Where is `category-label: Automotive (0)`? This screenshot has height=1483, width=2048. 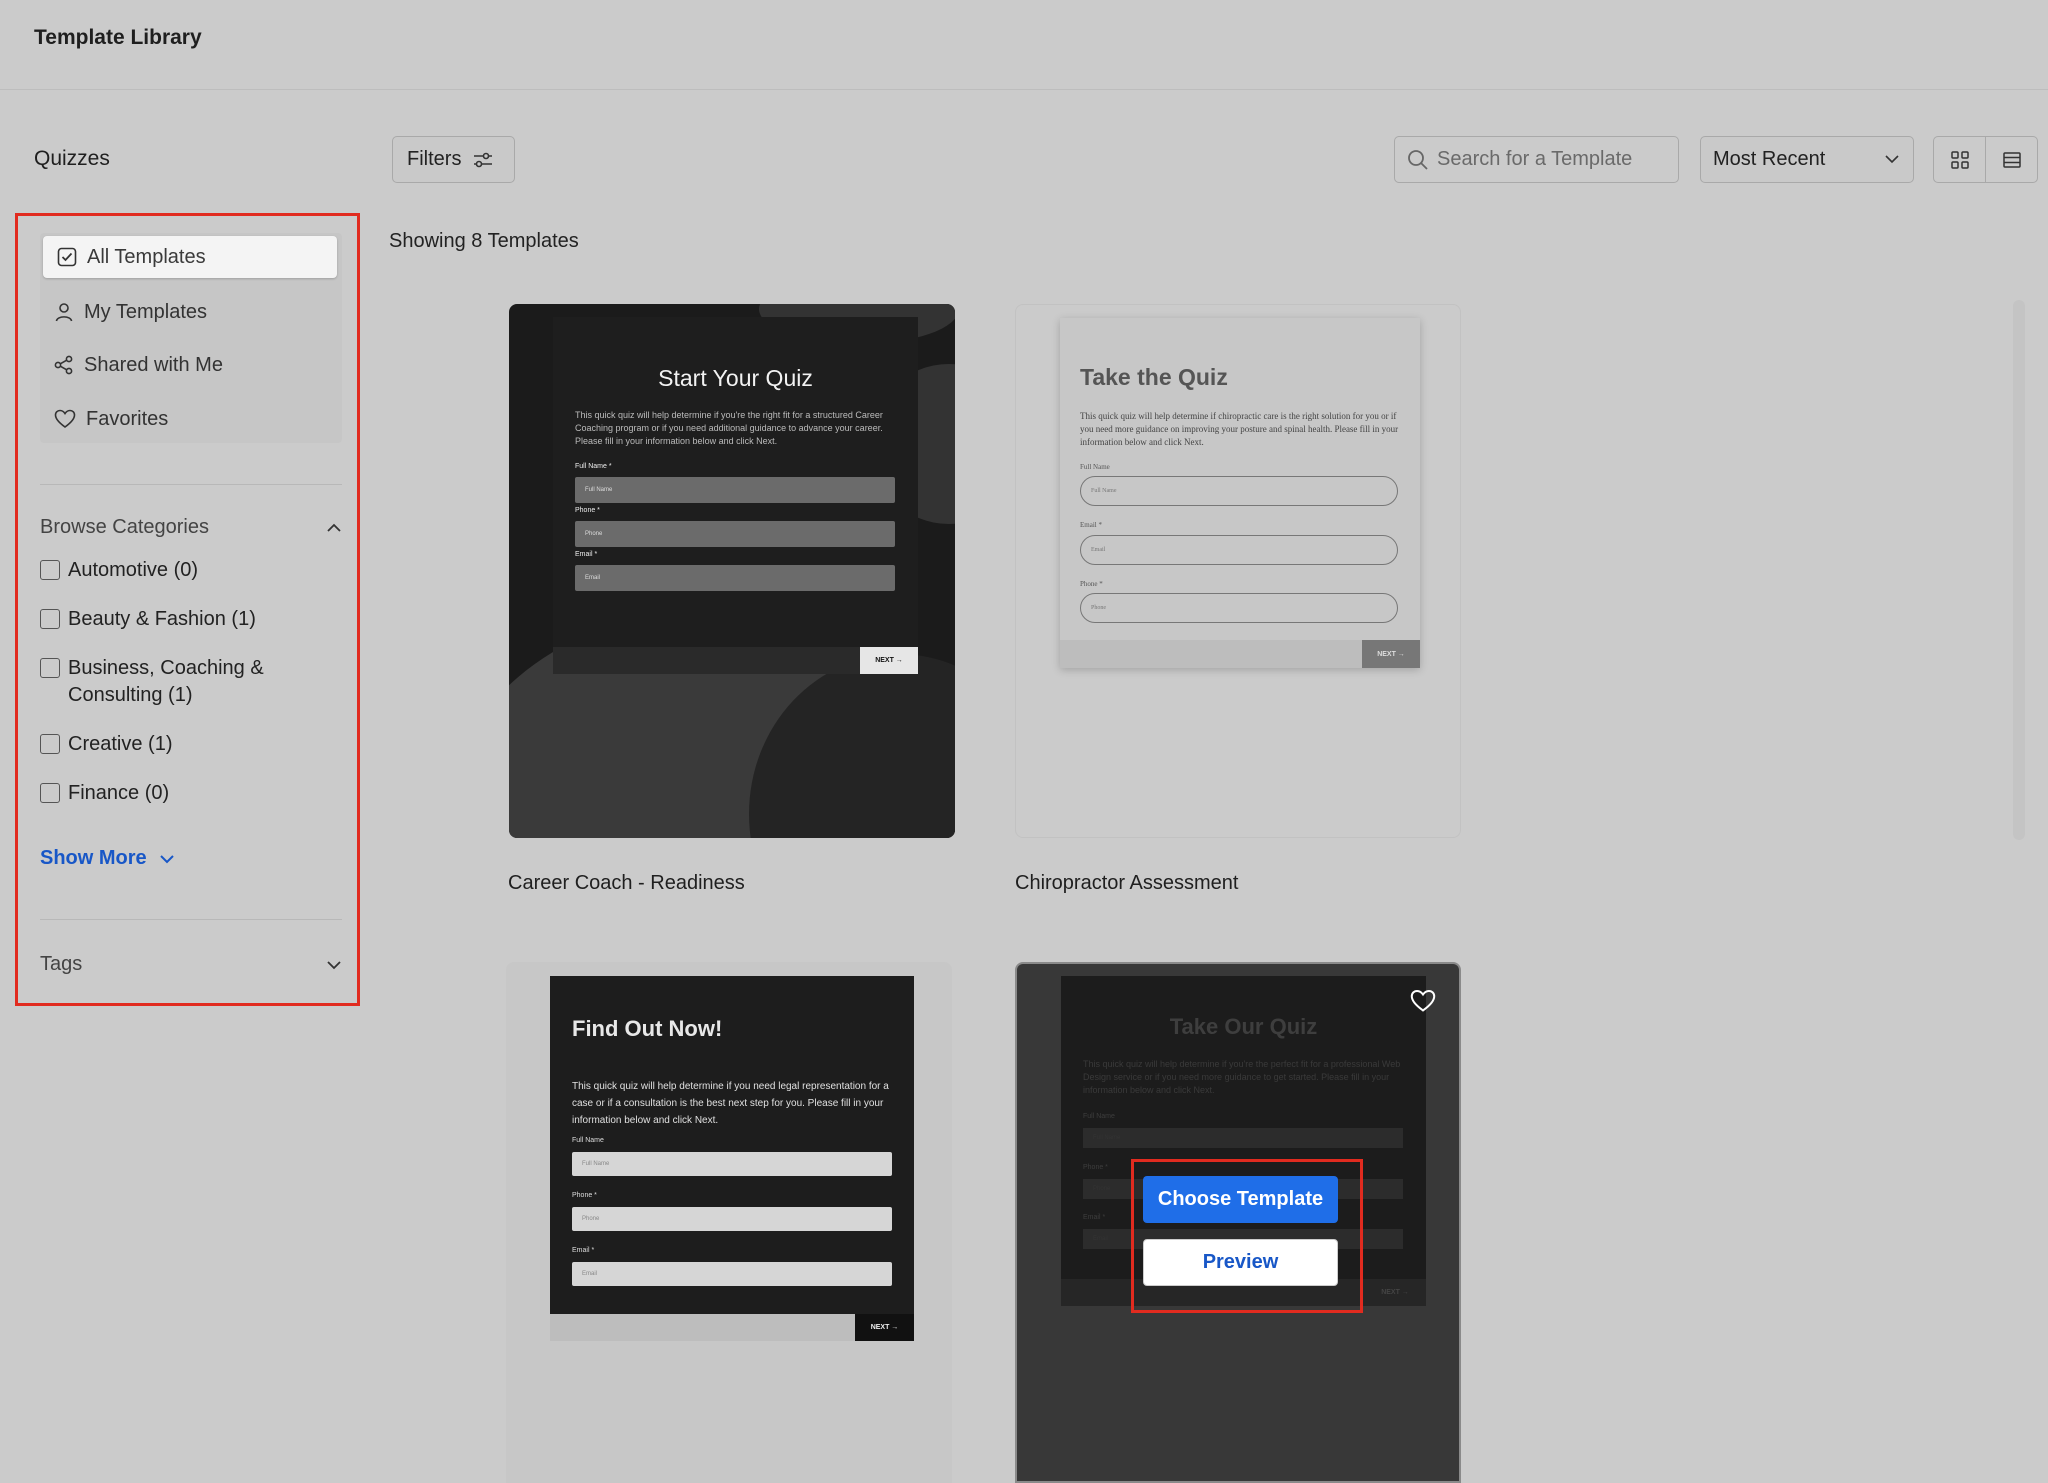
category-label: Automotive (0) is located at coordinates (133, 570).